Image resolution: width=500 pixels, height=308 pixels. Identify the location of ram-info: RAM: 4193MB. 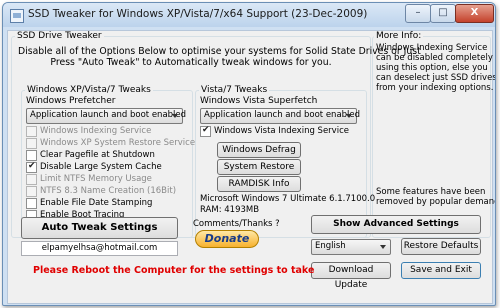
(230, 210).